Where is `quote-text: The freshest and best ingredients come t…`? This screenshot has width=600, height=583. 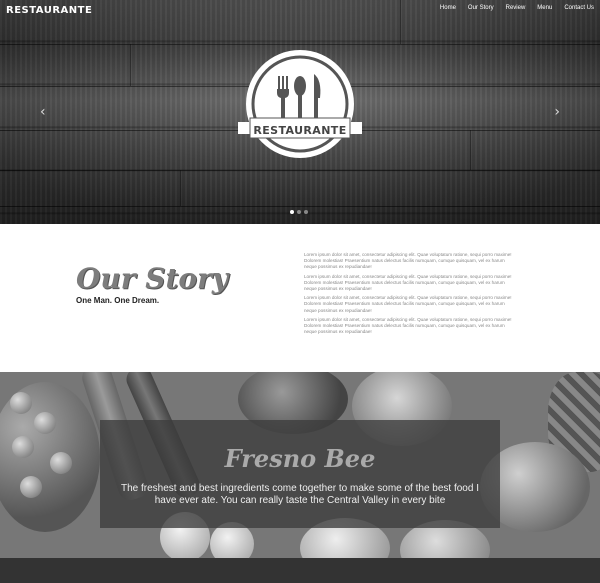 quote-text: The freshest and best ingredients come t… is located at coordinates (300, 494).